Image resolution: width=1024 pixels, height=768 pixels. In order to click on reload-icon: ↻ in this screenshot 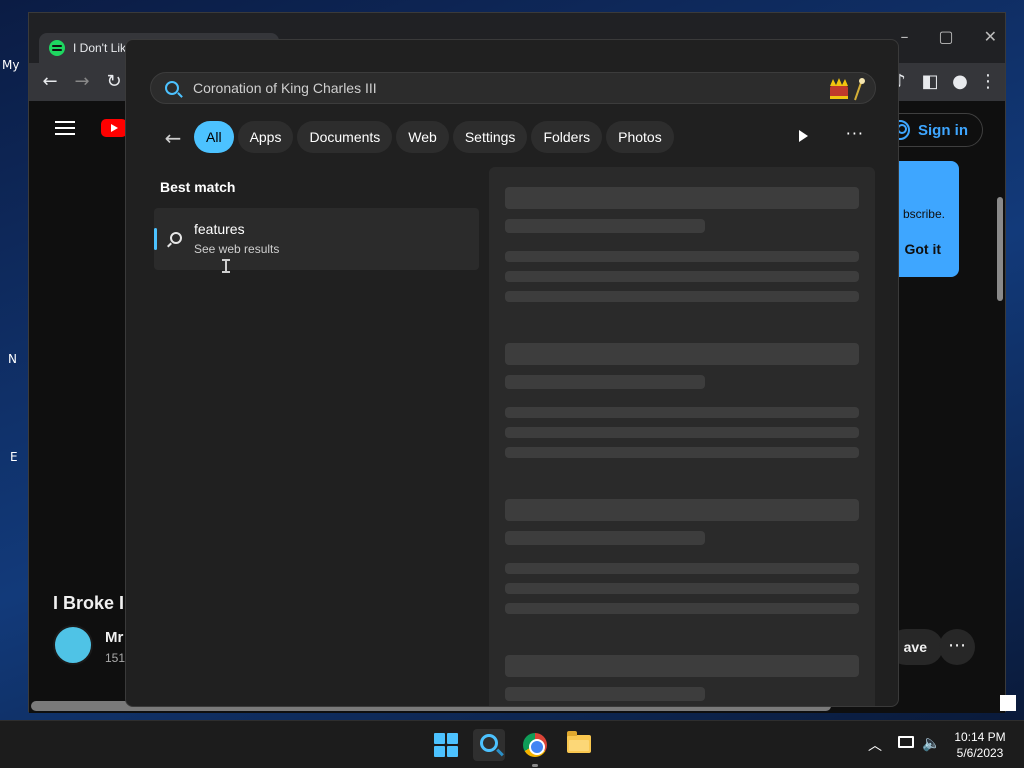, I will do `click(114, 82)`.